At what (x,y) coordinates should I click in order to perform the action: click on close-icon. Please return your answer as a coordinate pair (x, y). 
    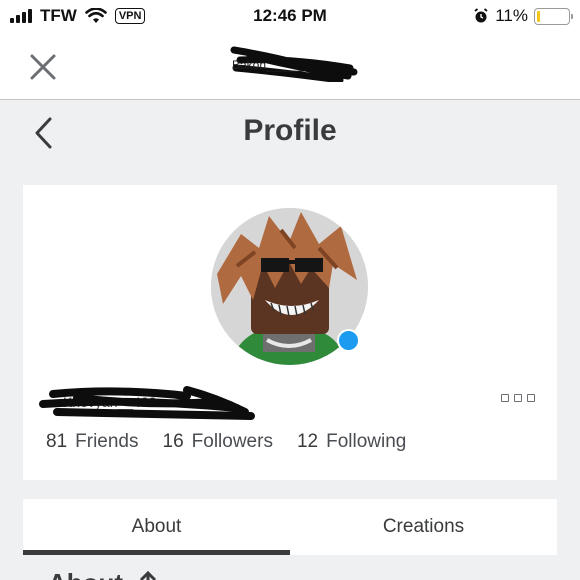
    Looking at the image, I should click on (43, 67).